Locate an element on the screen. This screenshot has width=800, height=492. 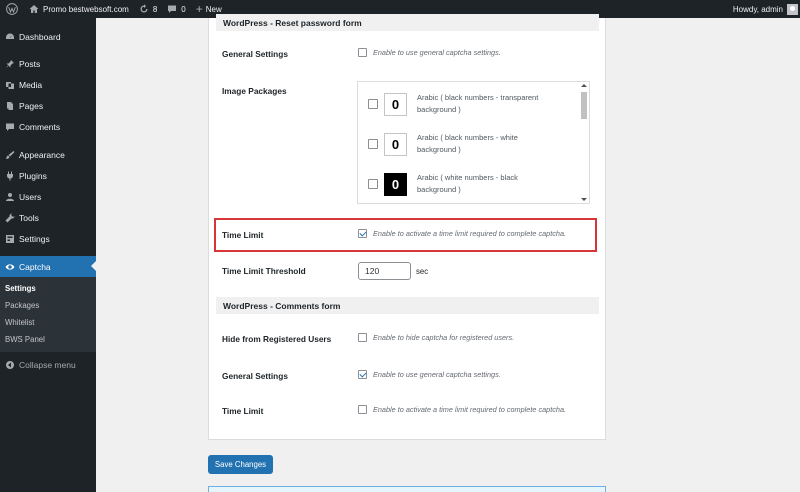
submenu-settings: Settings is located at coordinates (48, 288).